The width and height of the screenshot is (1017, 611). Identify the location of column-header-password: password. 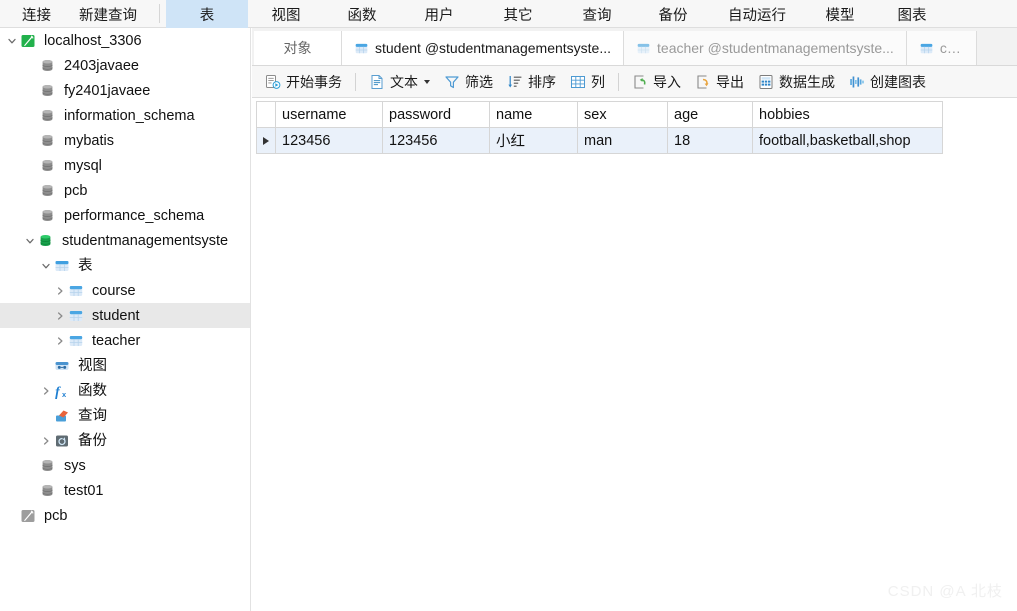
(436, 114).